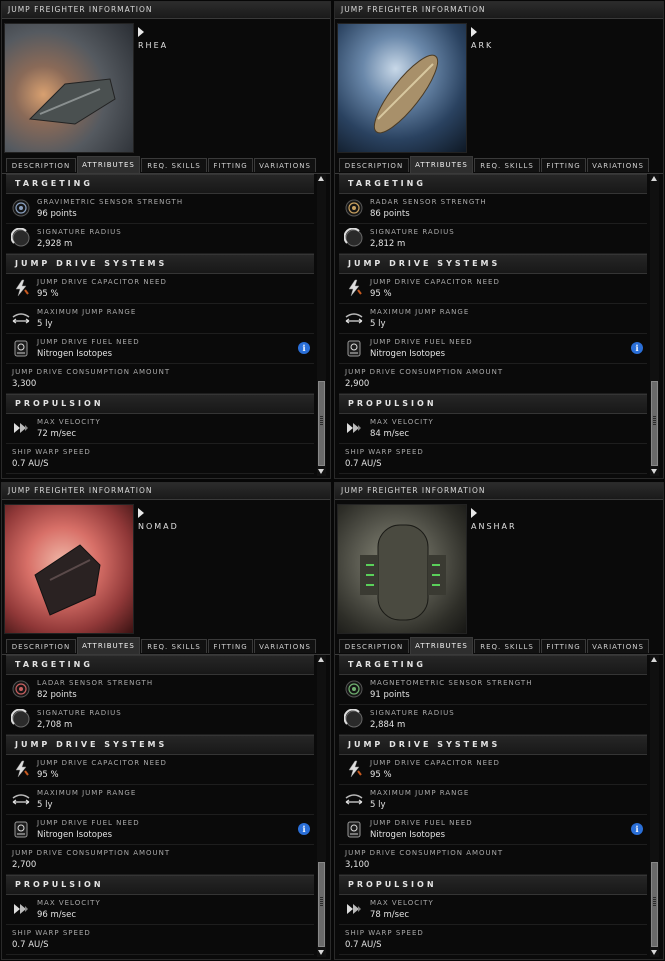  What do you see at coordinates (56, 915) in the screenshot?
I see `attribute-value: 96 m/sec` at bounding box center [56, 915].